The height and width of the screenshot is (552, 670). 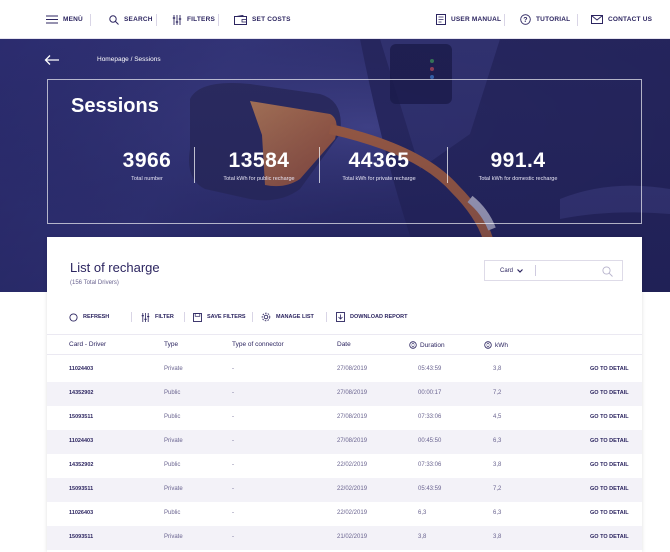 I want to click on stat-label: Total kWh for public recharge, so click(x=259, y=179).